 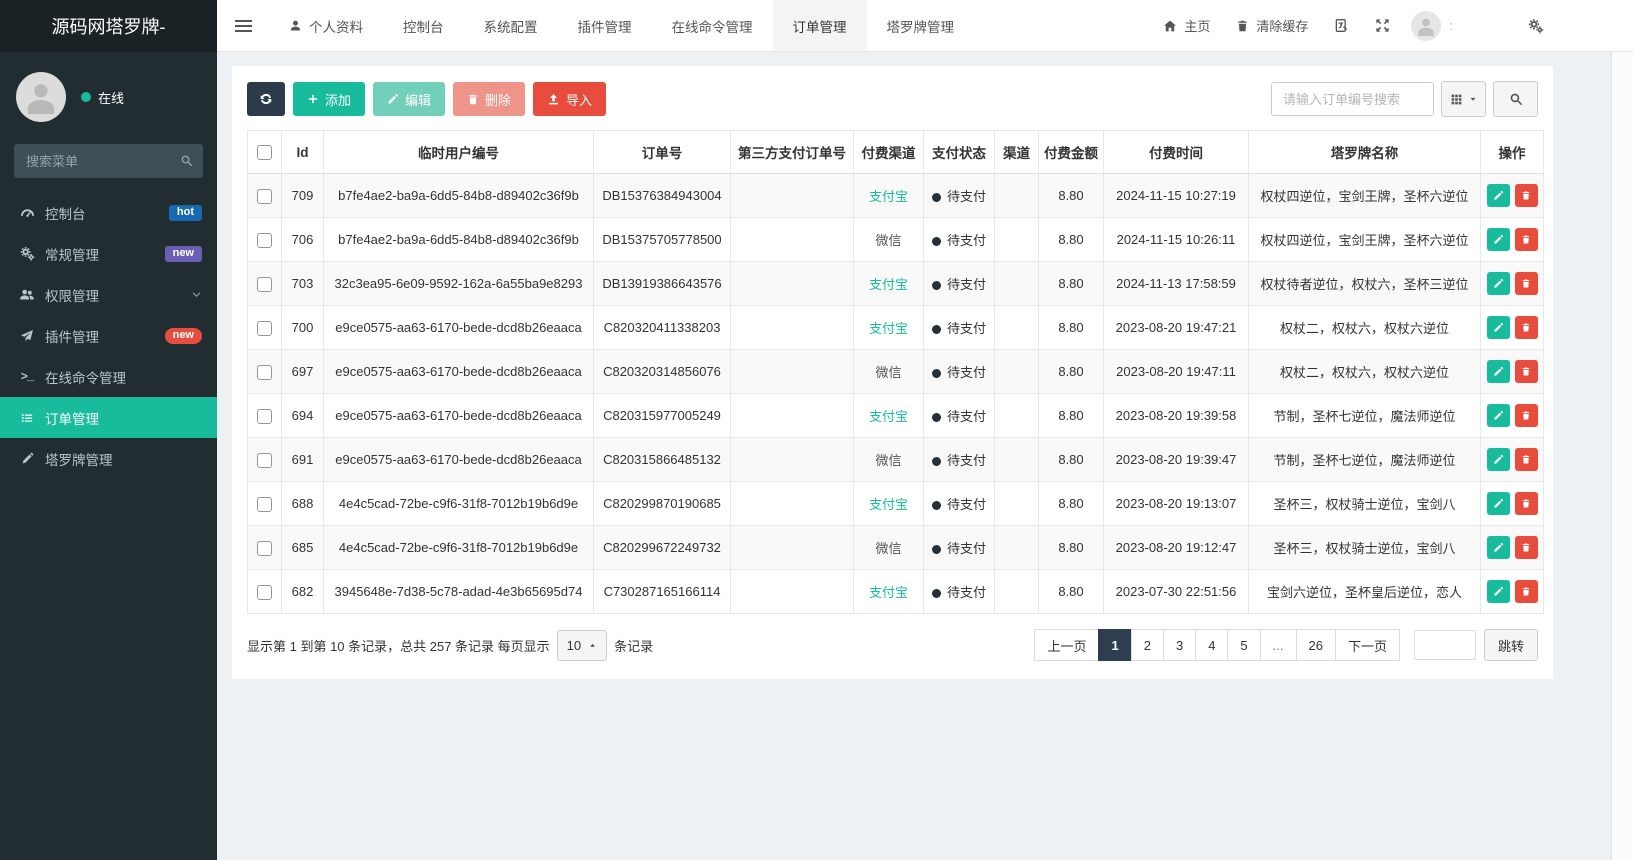 What do you see at coordinates (959, 152) in the screenshot?
I see `column-header: 支付状态` at bounding box center [959, 152].